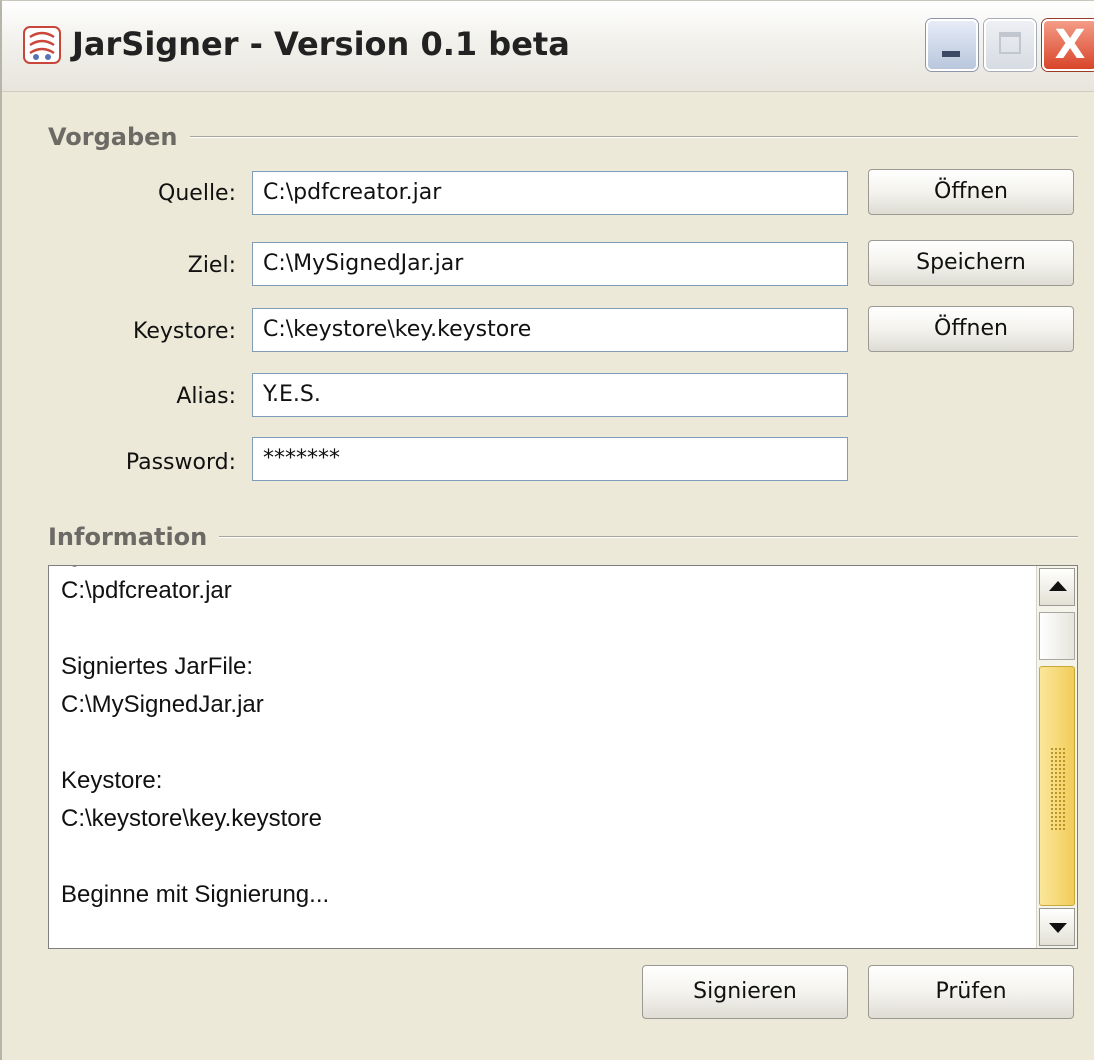 This screenshot has height=1060, width=1094. What do you see at coordinates (321, 44) in the screenshot?
I see `window-title: JarSigner - Version 0.1 beta` at bounding box center [321, 44].